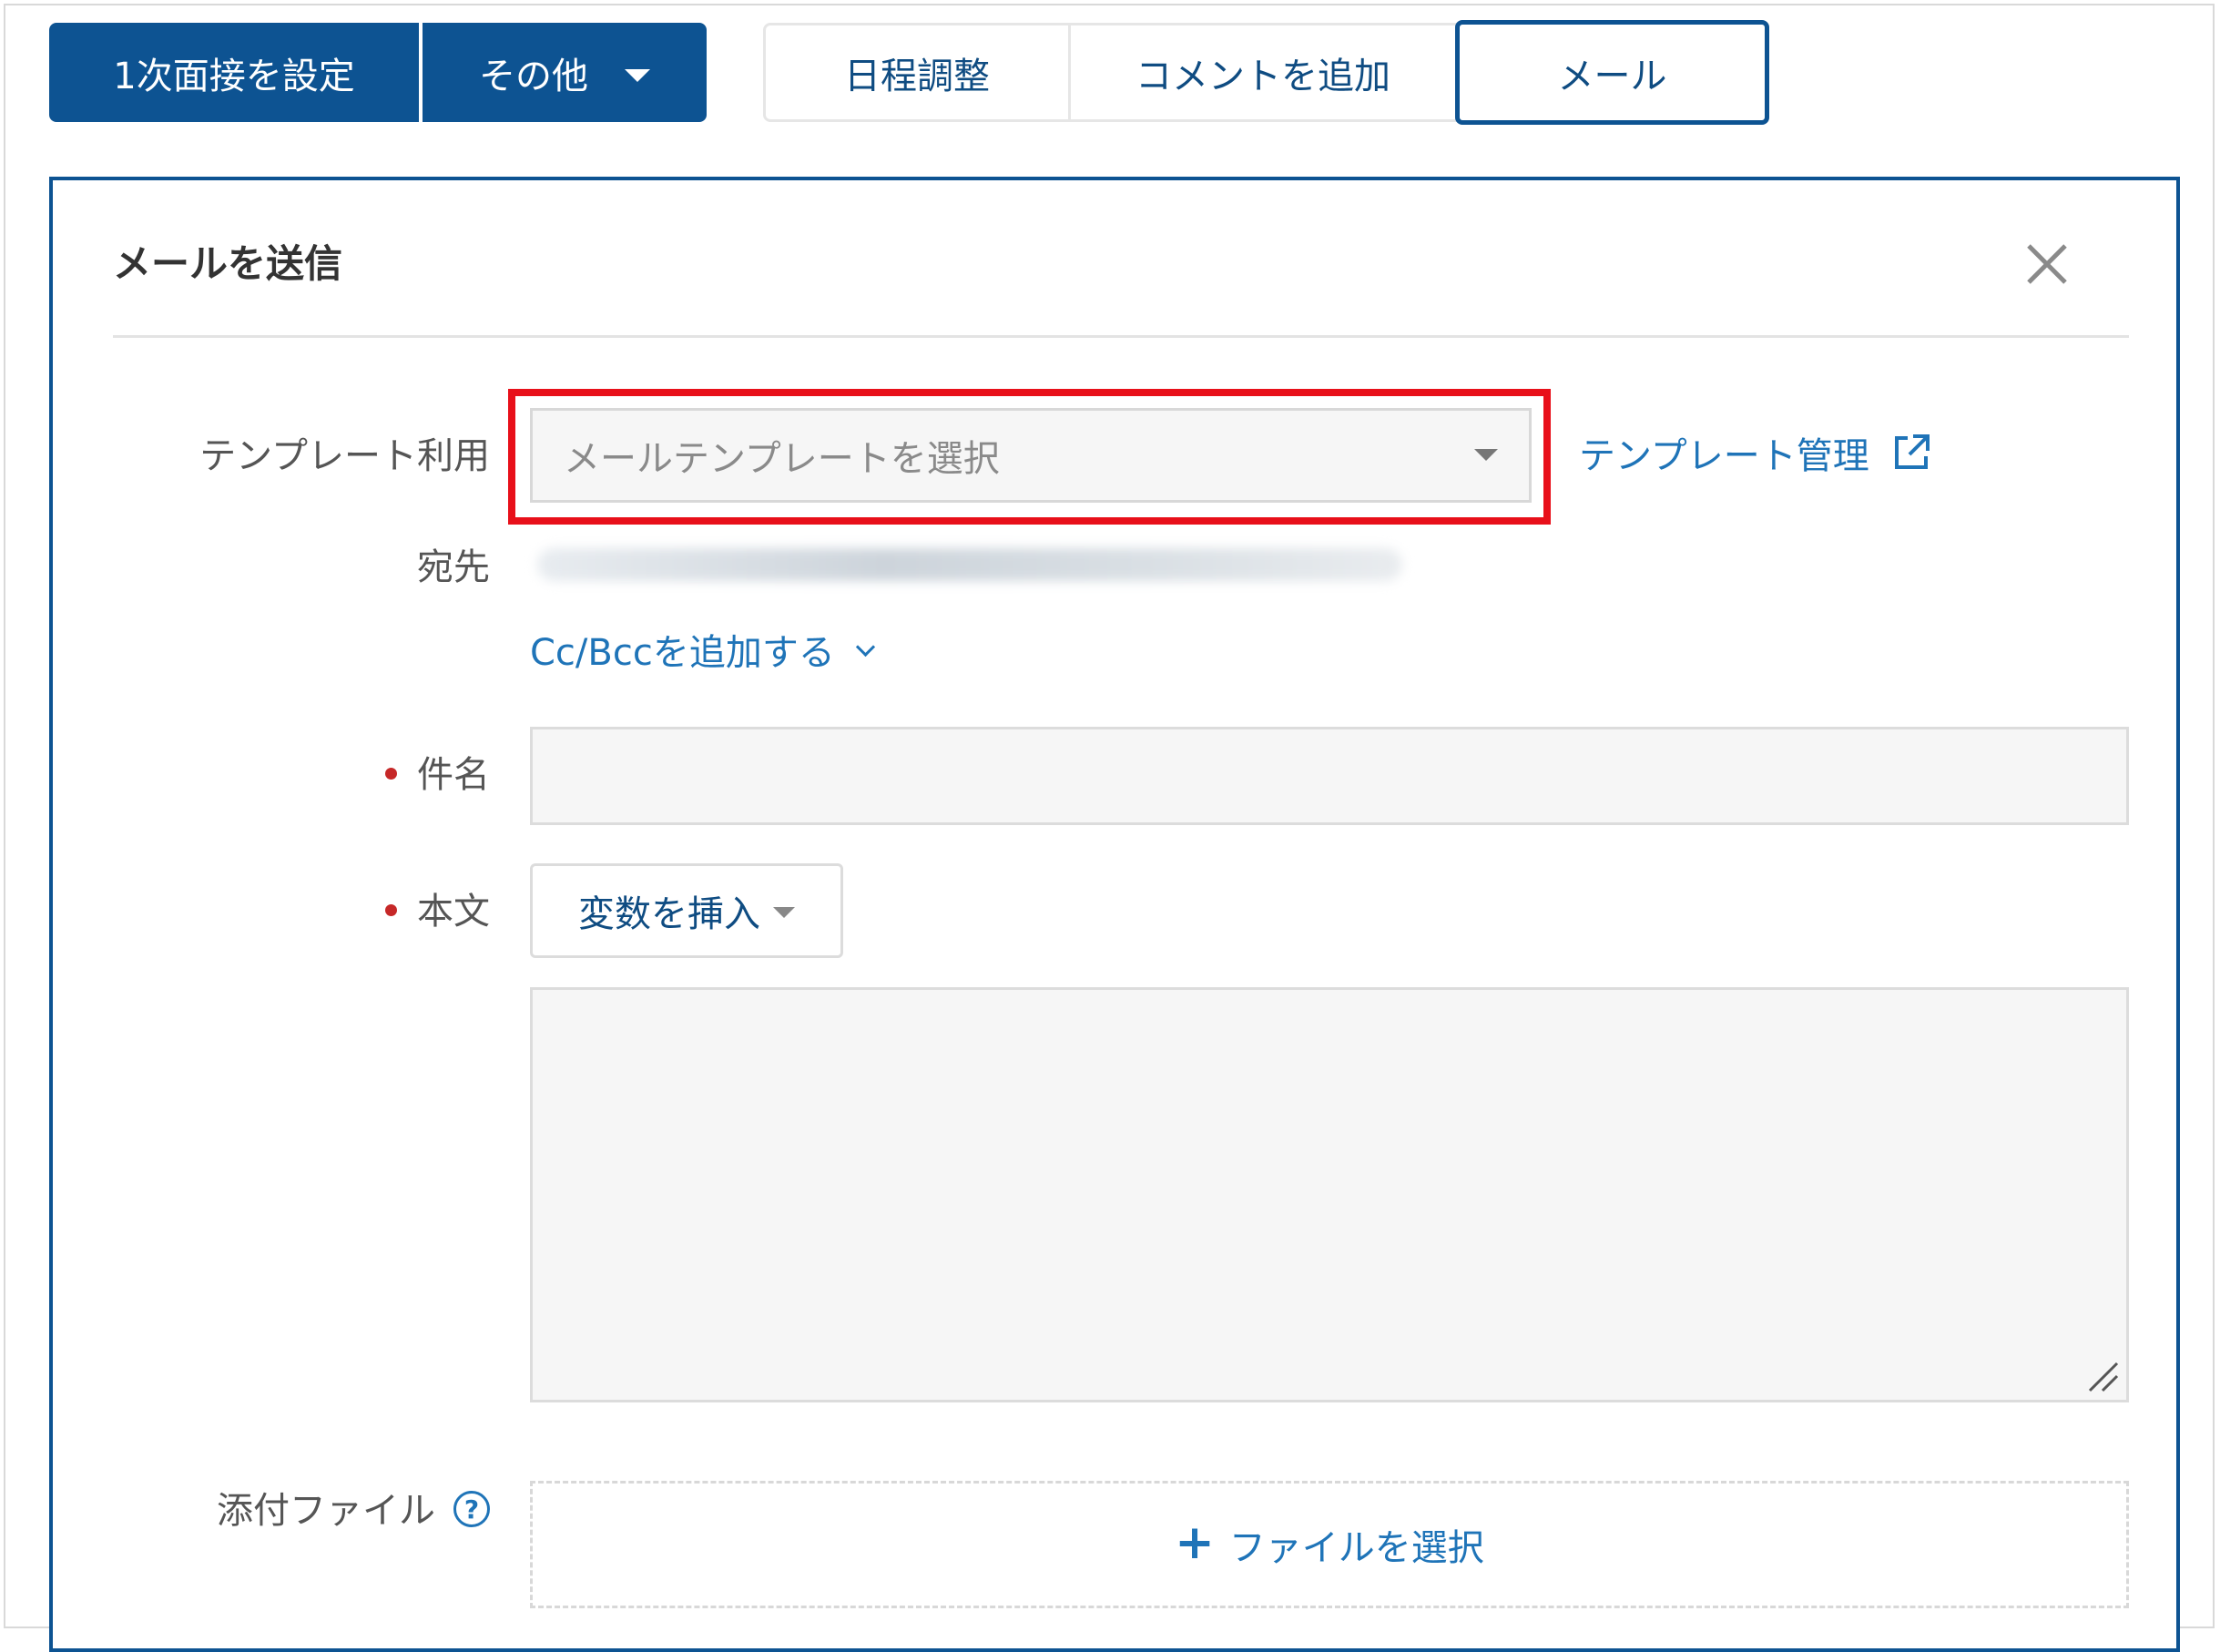 This screenshot has width=2220, height=1652. I want to click on select-file-button: + ファイルを選択, so click(1329, 1545).